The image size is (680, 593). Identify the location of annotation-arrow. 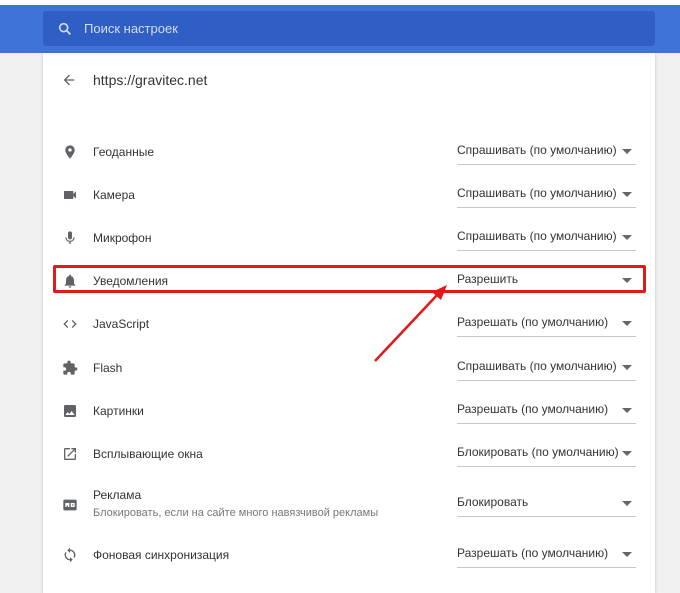
(410, 323).